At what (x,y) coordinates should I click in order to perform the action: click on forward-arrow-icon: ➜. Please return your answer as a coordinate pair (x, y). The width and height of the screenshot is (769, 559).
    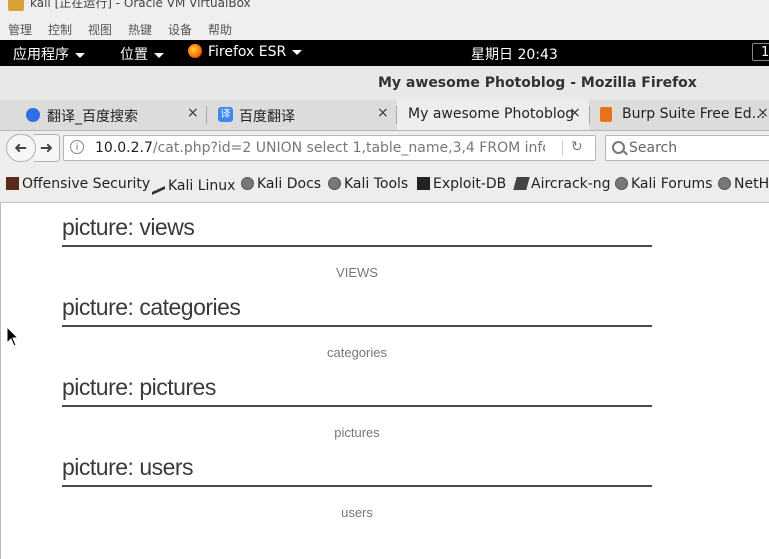
    Looking at the image, I should click on (46, 147).